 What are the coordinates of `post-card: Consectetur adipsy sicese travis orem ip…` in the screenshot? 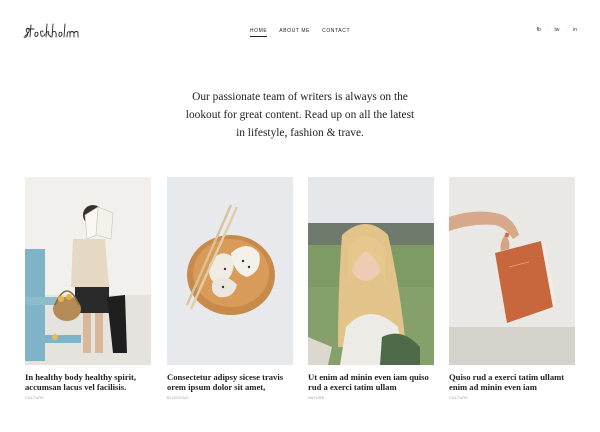 It's located at (230, 288).